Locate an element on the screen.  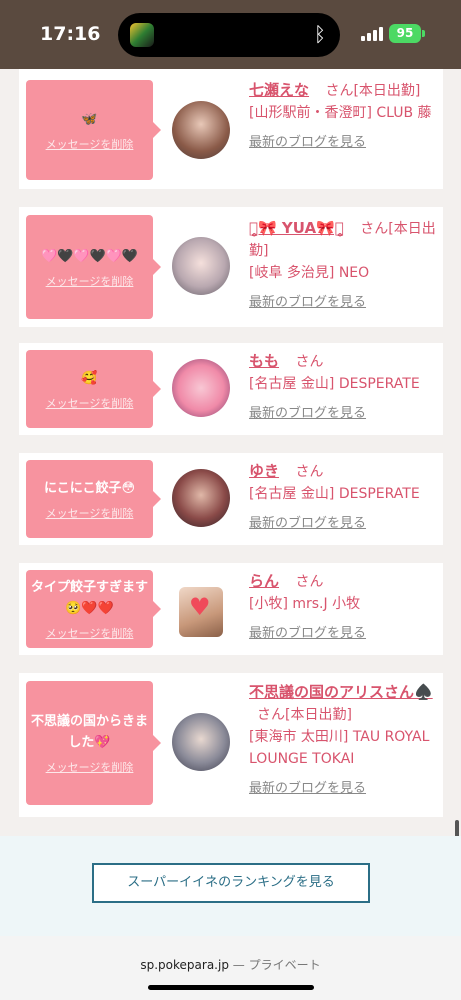
message-text: 🥰 is located at coordinates (89, 378).